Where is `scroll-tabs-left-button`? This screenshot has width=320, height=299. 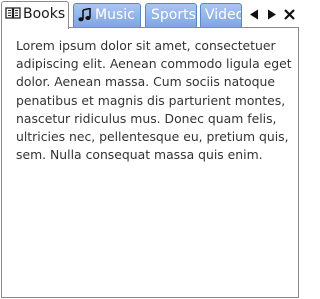
scroll-tabs-left-button is located at coordinates (254, 14).